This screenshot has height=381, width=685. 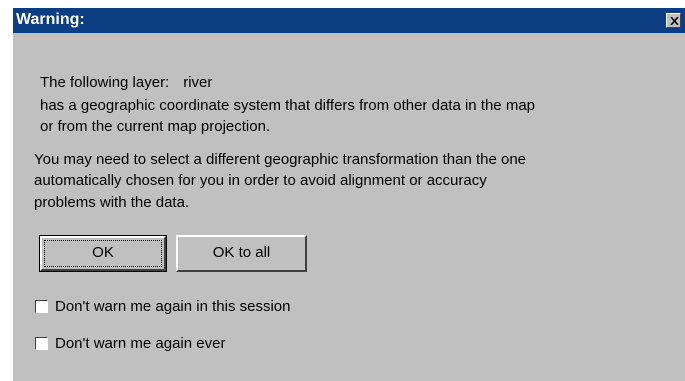 I want to click on ok-to-all-button: OK to all, so click(x=241, y=253).